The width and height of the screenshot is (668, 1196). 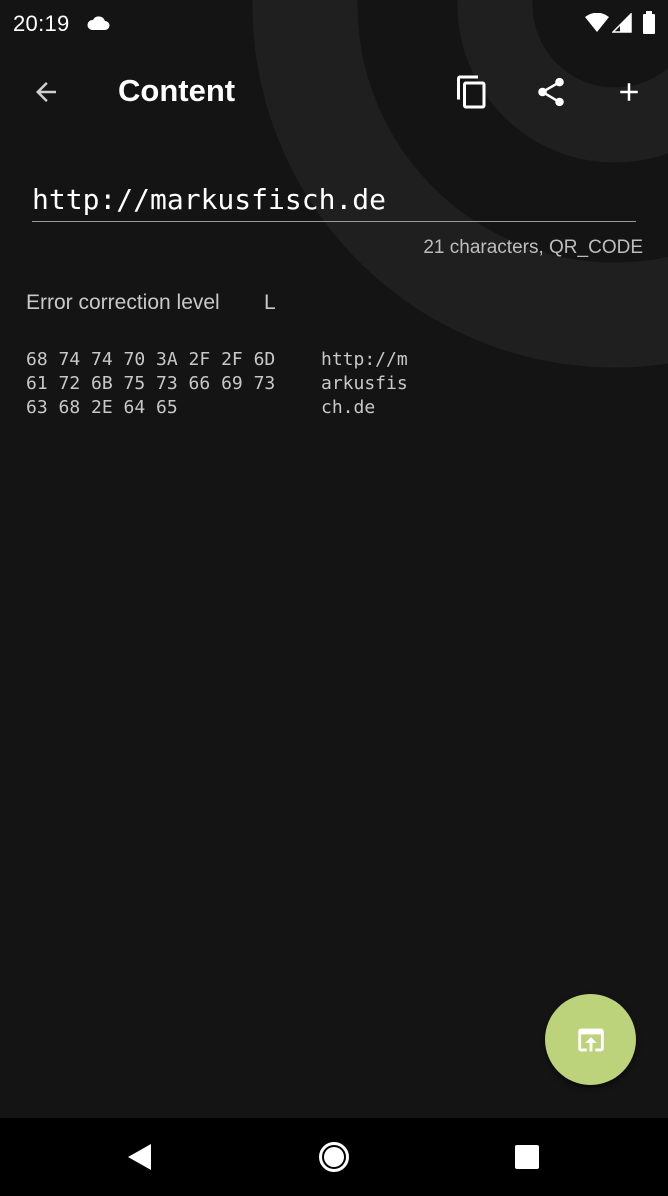 What do you see at coordinates (217, 408) in the screenshot?
I see `hex-dump-row: 63 68 2E 64 65 ch.de` at bounding box center [217, 408].